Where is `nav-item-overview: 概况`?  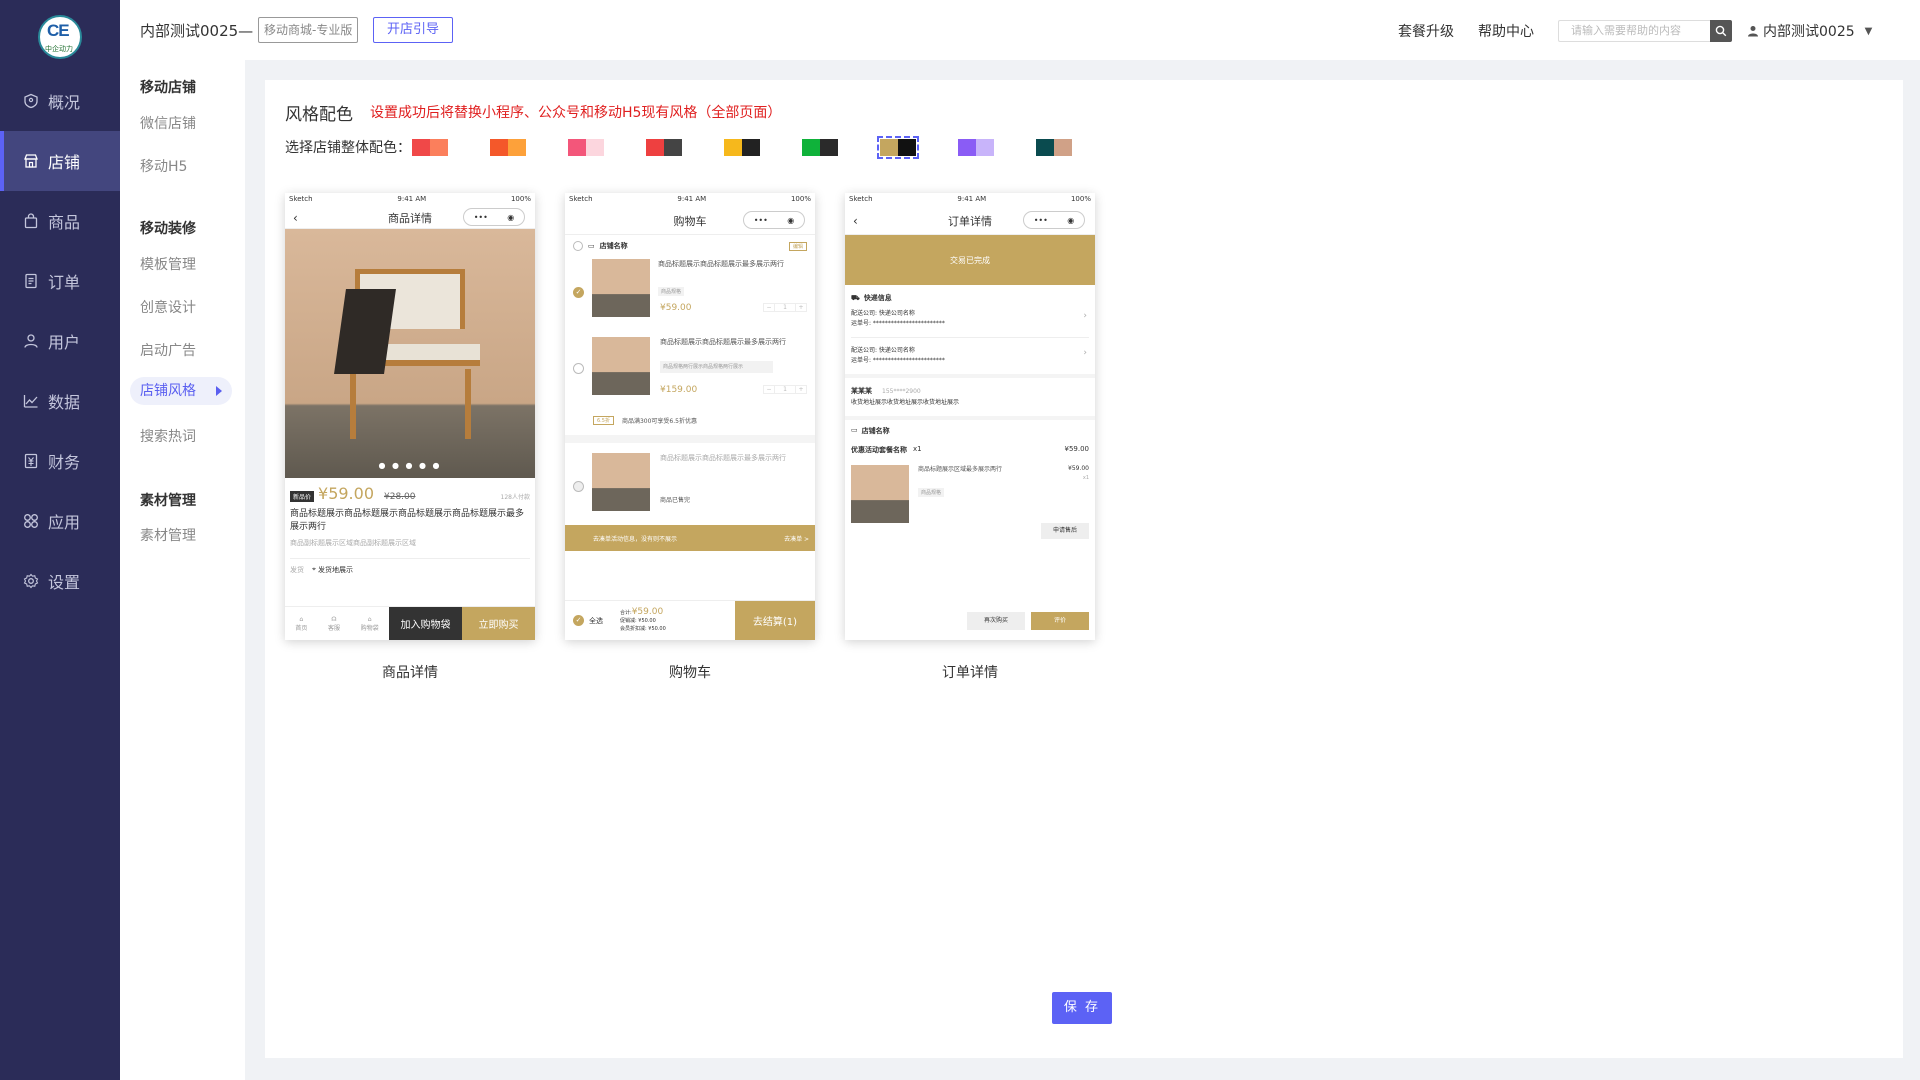 nav-item-overview: 概况 is located at coordinates (60, 101).